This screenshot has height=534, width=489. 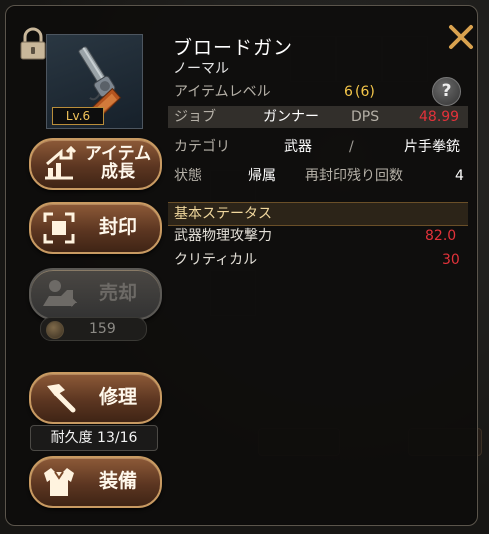 What do you see at coordinates (95, 398) in the screenshot?
I see `repair-button: 修理` at bounding box center [95, 398].